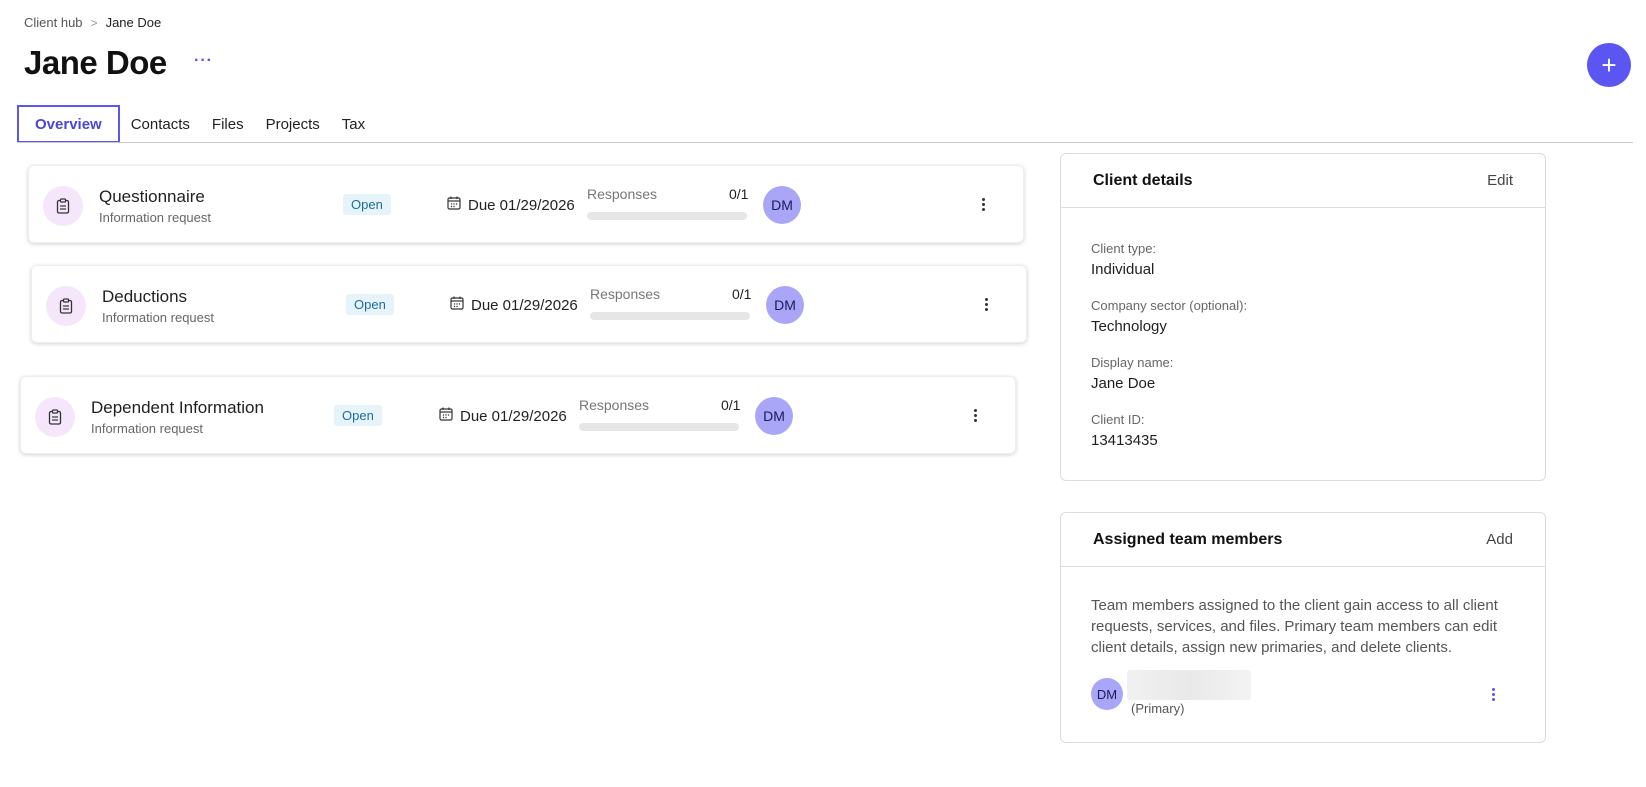 The image size is (1646, 787). I want to click on team-member-role: (Primary), so click(1158, 708).